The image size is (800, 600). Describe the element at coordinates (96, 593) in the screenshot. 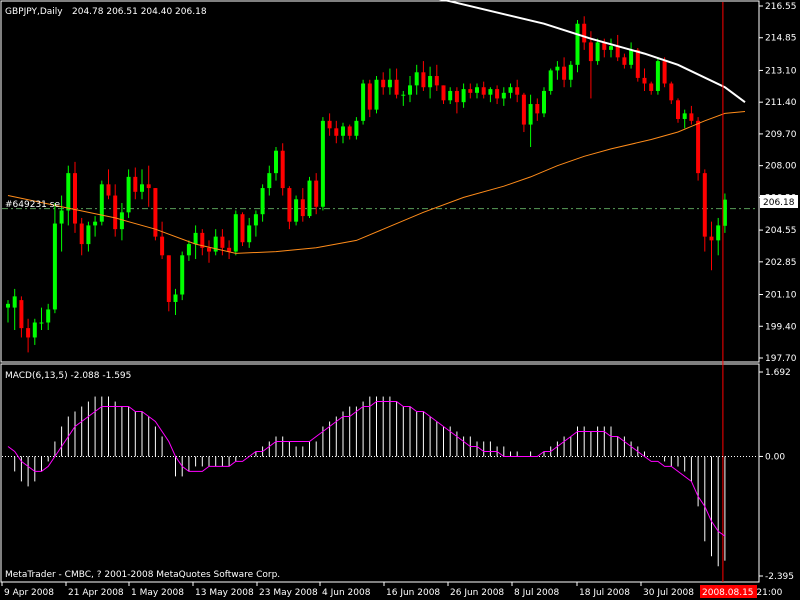

I see `date-tick-label: 21 Apr 2008` at that location.